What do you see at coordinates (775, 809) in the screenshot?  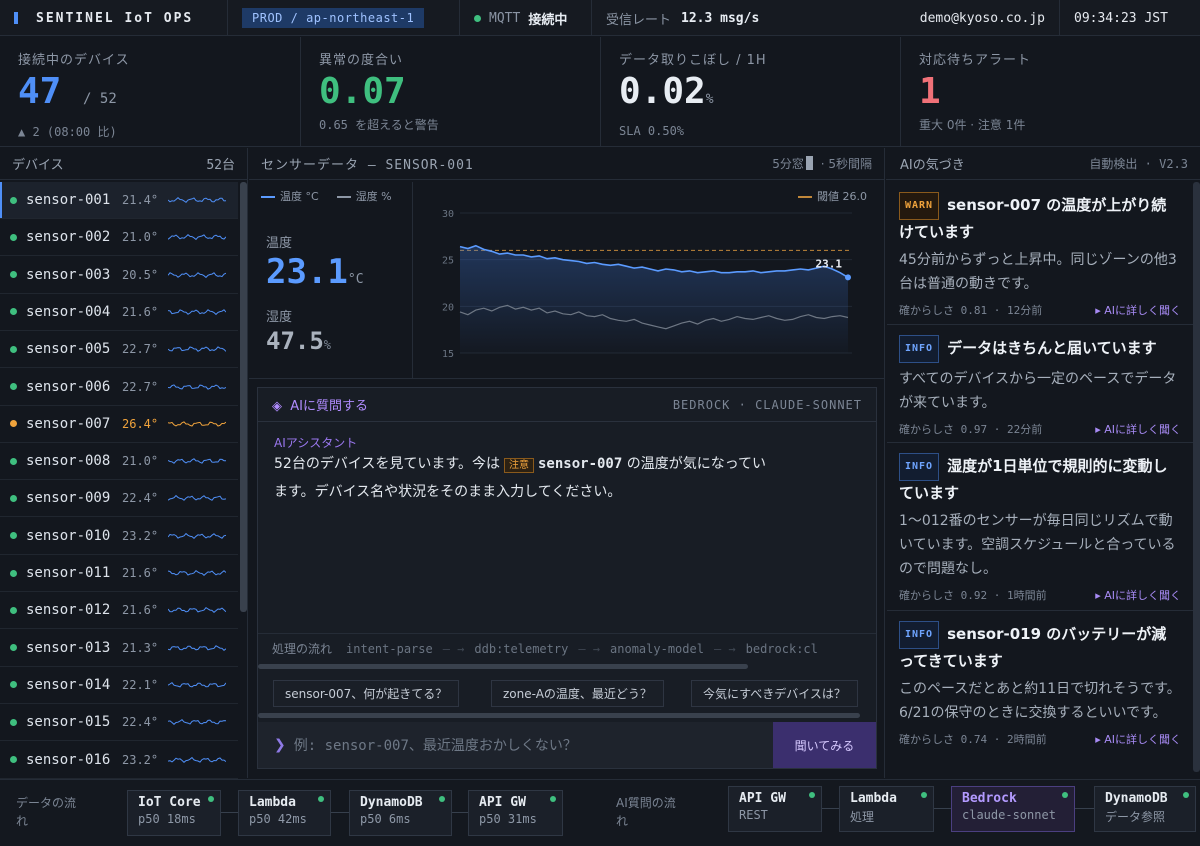 I see `ai-node-api-gw: API GW REST` at bounding box center [775, 809].